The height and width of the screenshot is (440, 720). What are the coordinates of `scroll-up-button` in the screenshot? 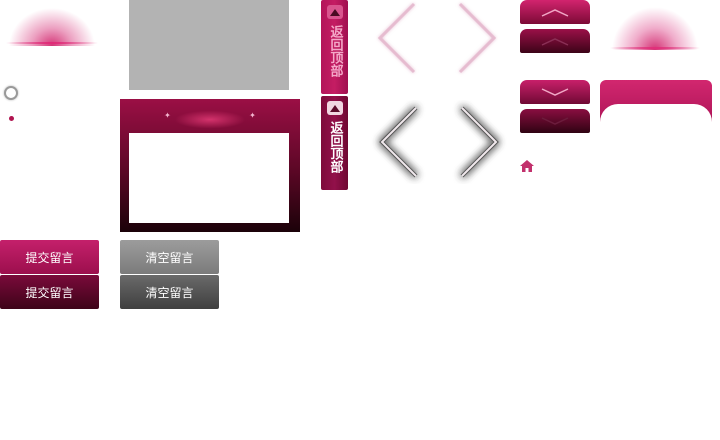 It's located at (555, 12).